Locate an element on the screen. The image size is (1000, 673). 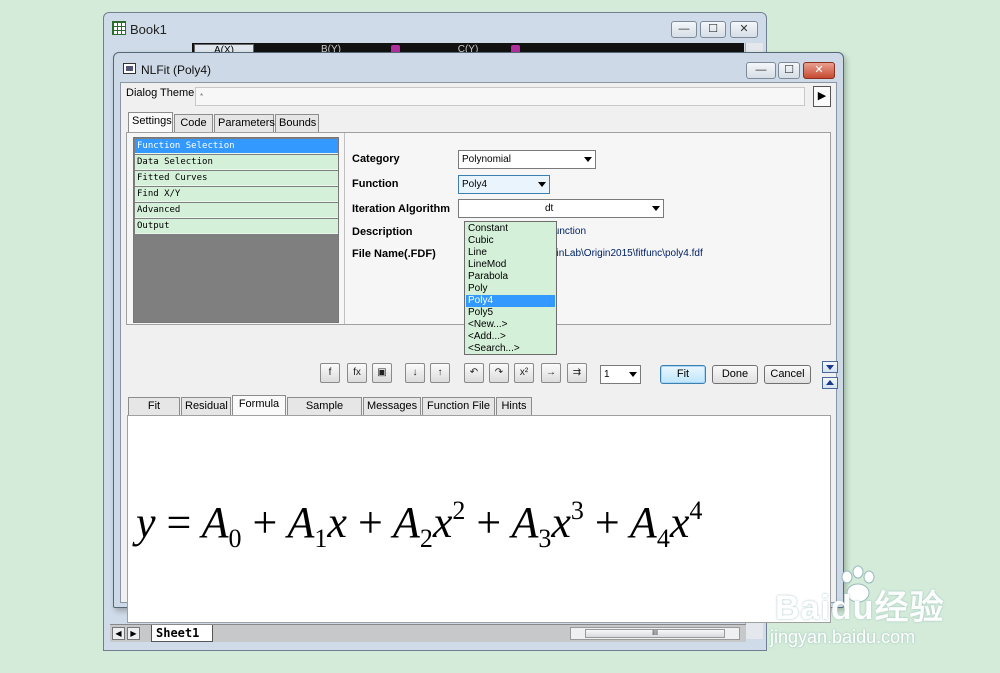
tab-function-file: Function File is located at coordinates (458, 406).